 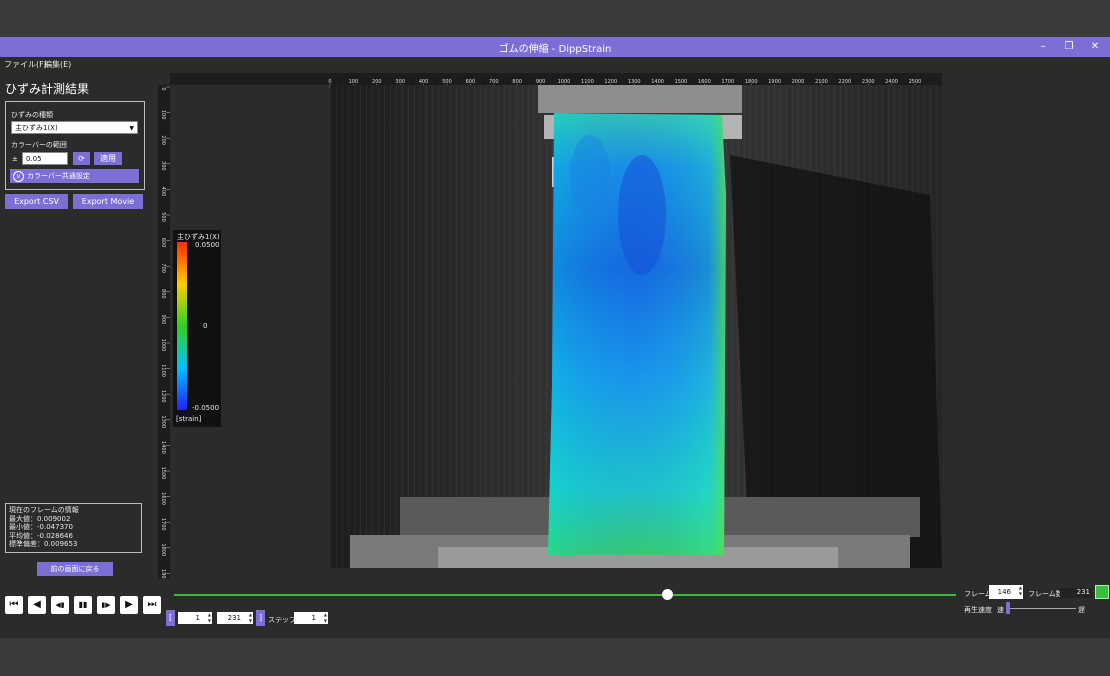 What do you see at coordinates (182, 326) in the screenshot?
I see `colorbar-gradient` at bounding box center [182, 326].